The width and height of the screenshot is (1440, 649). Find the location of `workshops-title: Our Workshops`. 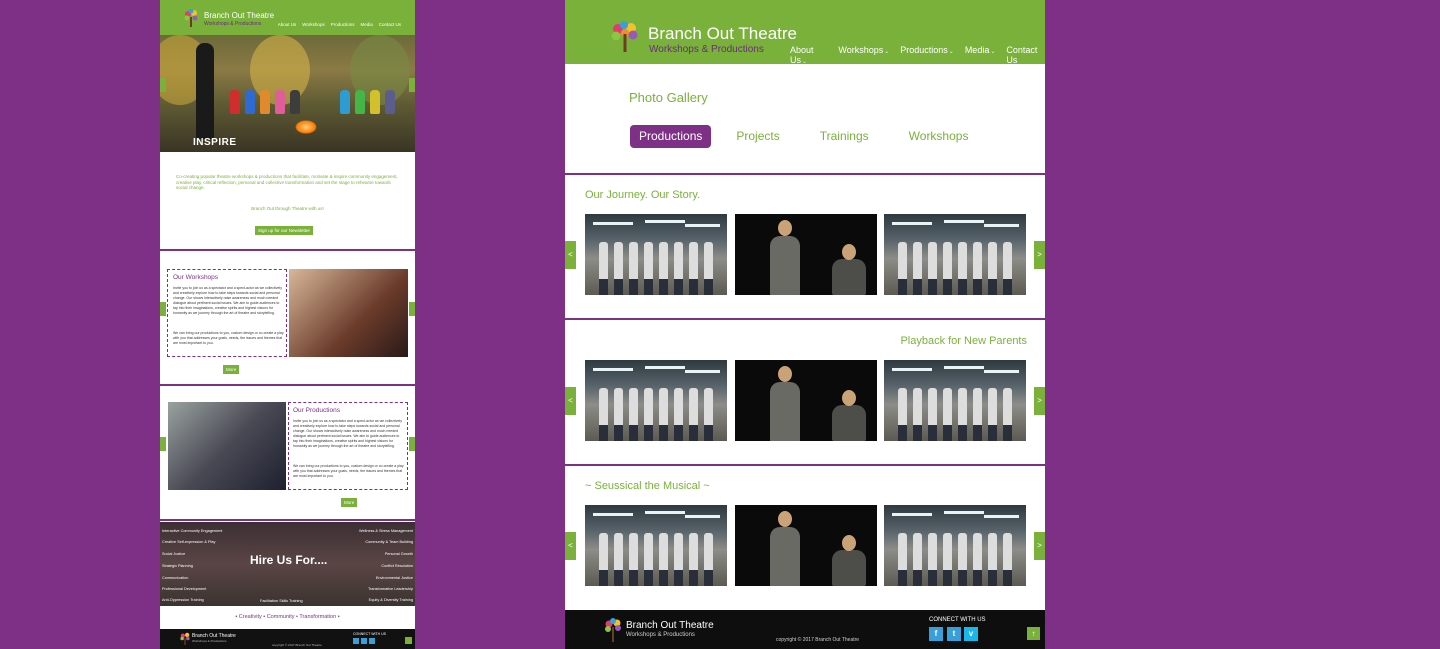

workshops-title: Our Workshops is located at coordinates (196, 277).